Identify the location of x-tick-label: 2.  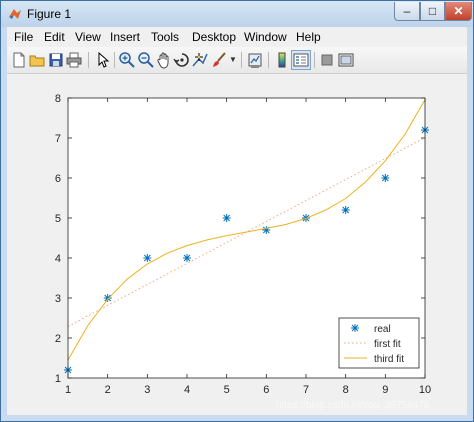
(108, 390).